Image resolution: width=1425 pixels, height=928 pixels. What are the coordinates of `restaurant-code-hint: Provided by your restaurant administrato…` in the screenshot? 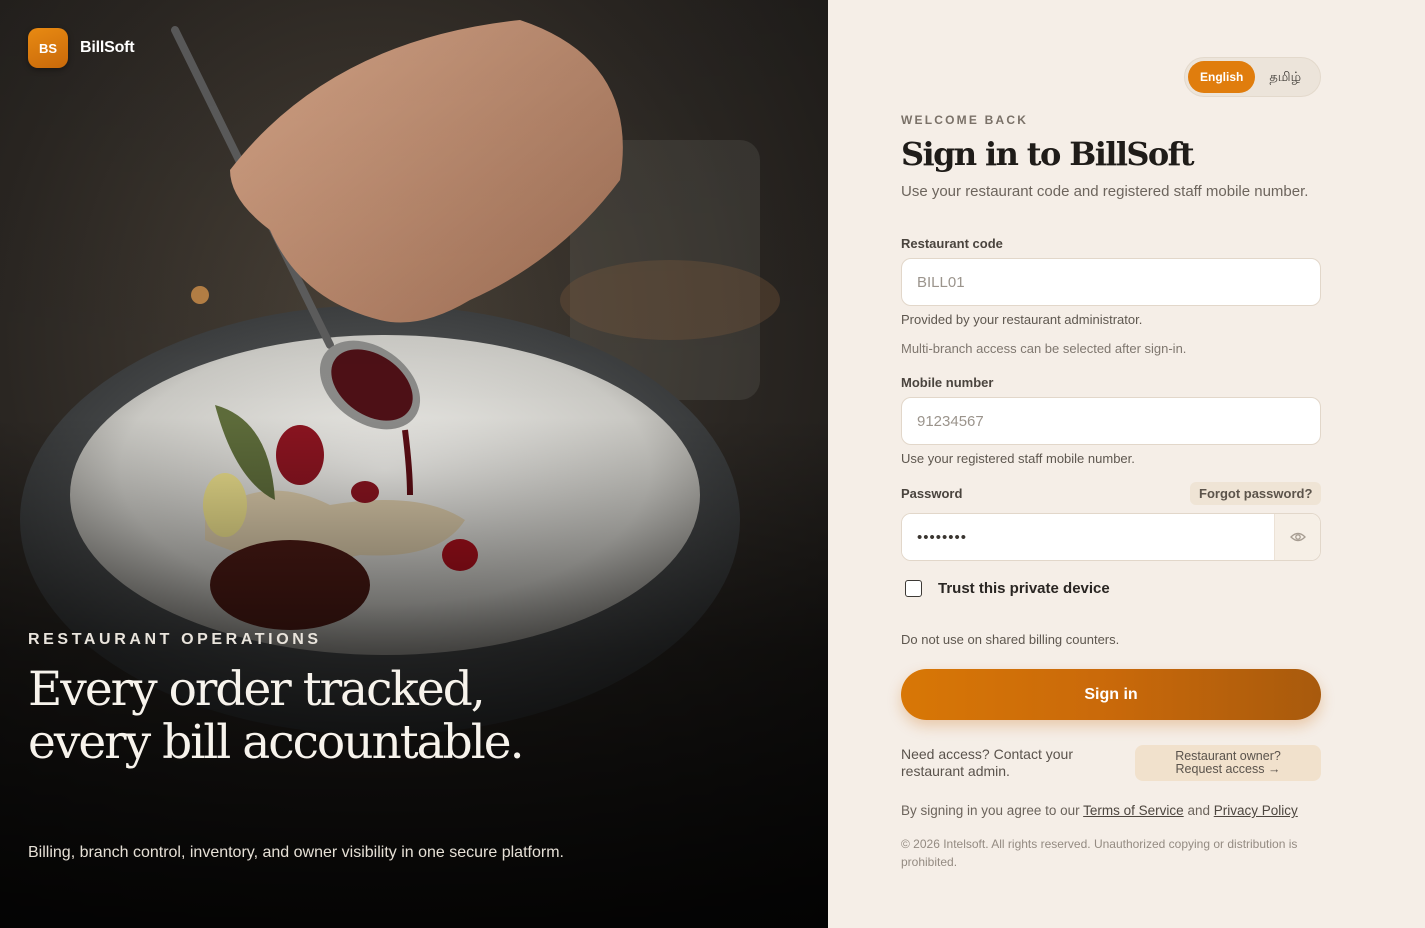 It's located at (1022, 319).